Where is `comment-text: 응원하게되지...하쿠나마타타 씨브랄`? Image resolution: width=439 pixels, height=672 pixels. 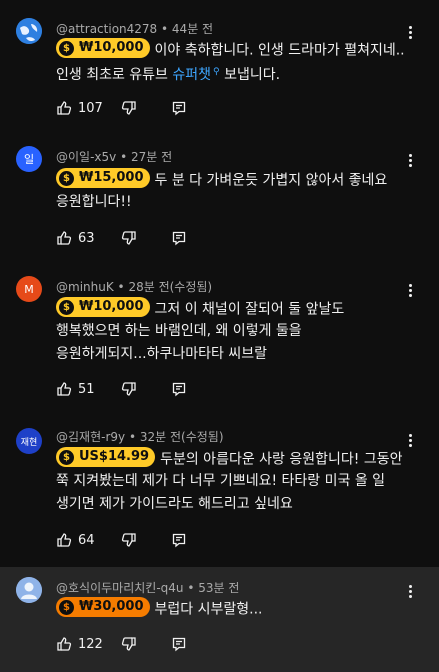
comment-text: 응원하게되지...하쿠나마타타 씨브랄 is located at coordinates (161, 354).